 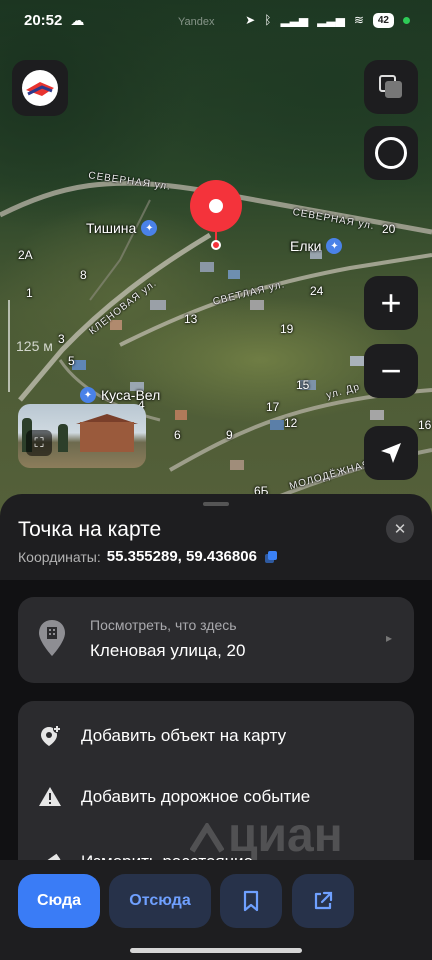 I want to click on house-number: 24, so click(x=317, y=291).